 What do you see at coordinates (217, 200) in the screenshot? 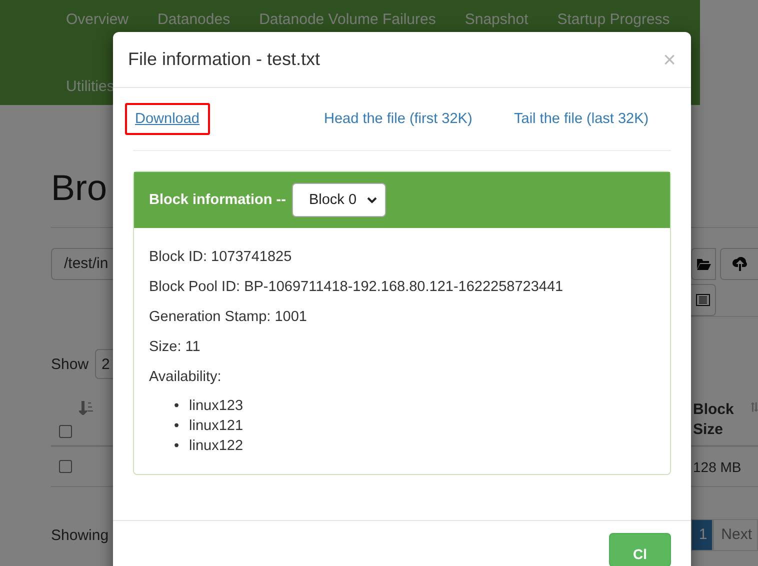
I see `panel-title: Block information --` at bounding box center [217, 200].